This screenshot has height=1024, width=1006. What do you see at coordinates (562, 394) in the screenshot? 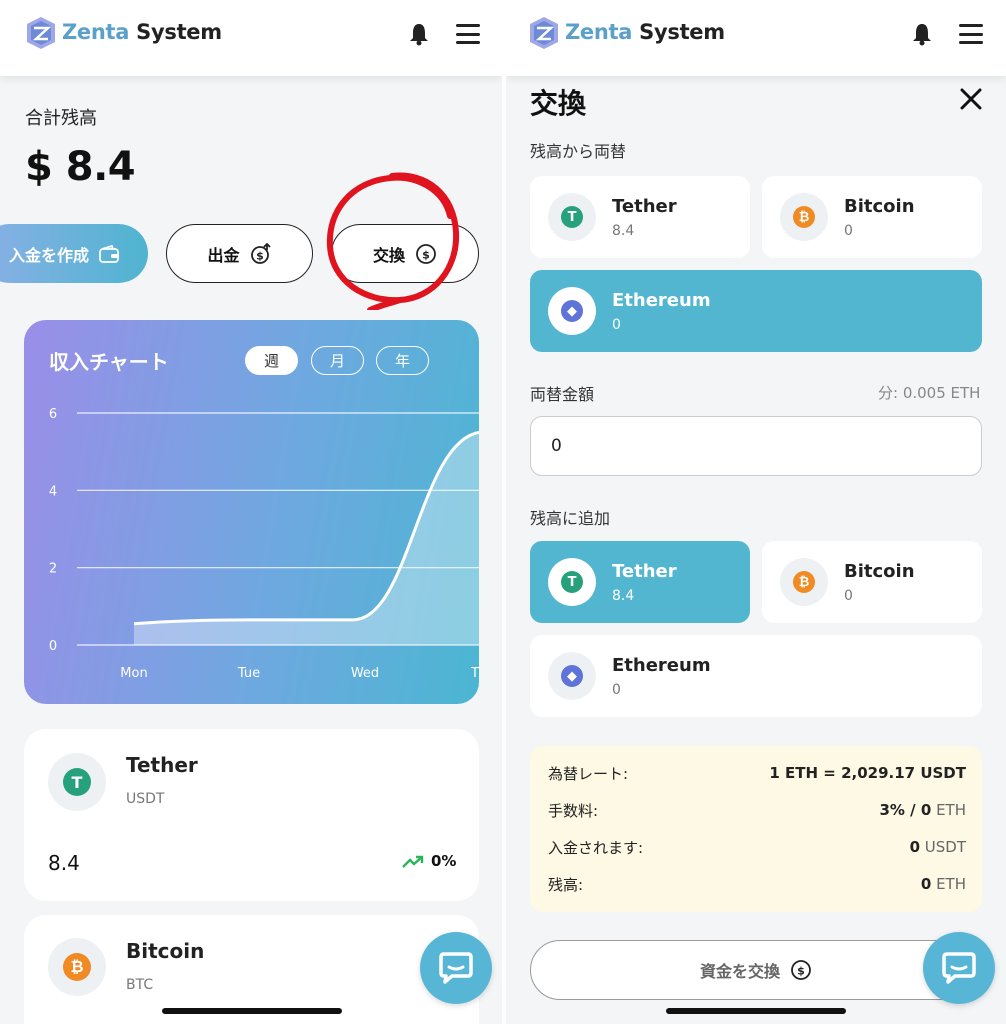
I see `amount-label: 両替金額` at bounding box center [562, 394].